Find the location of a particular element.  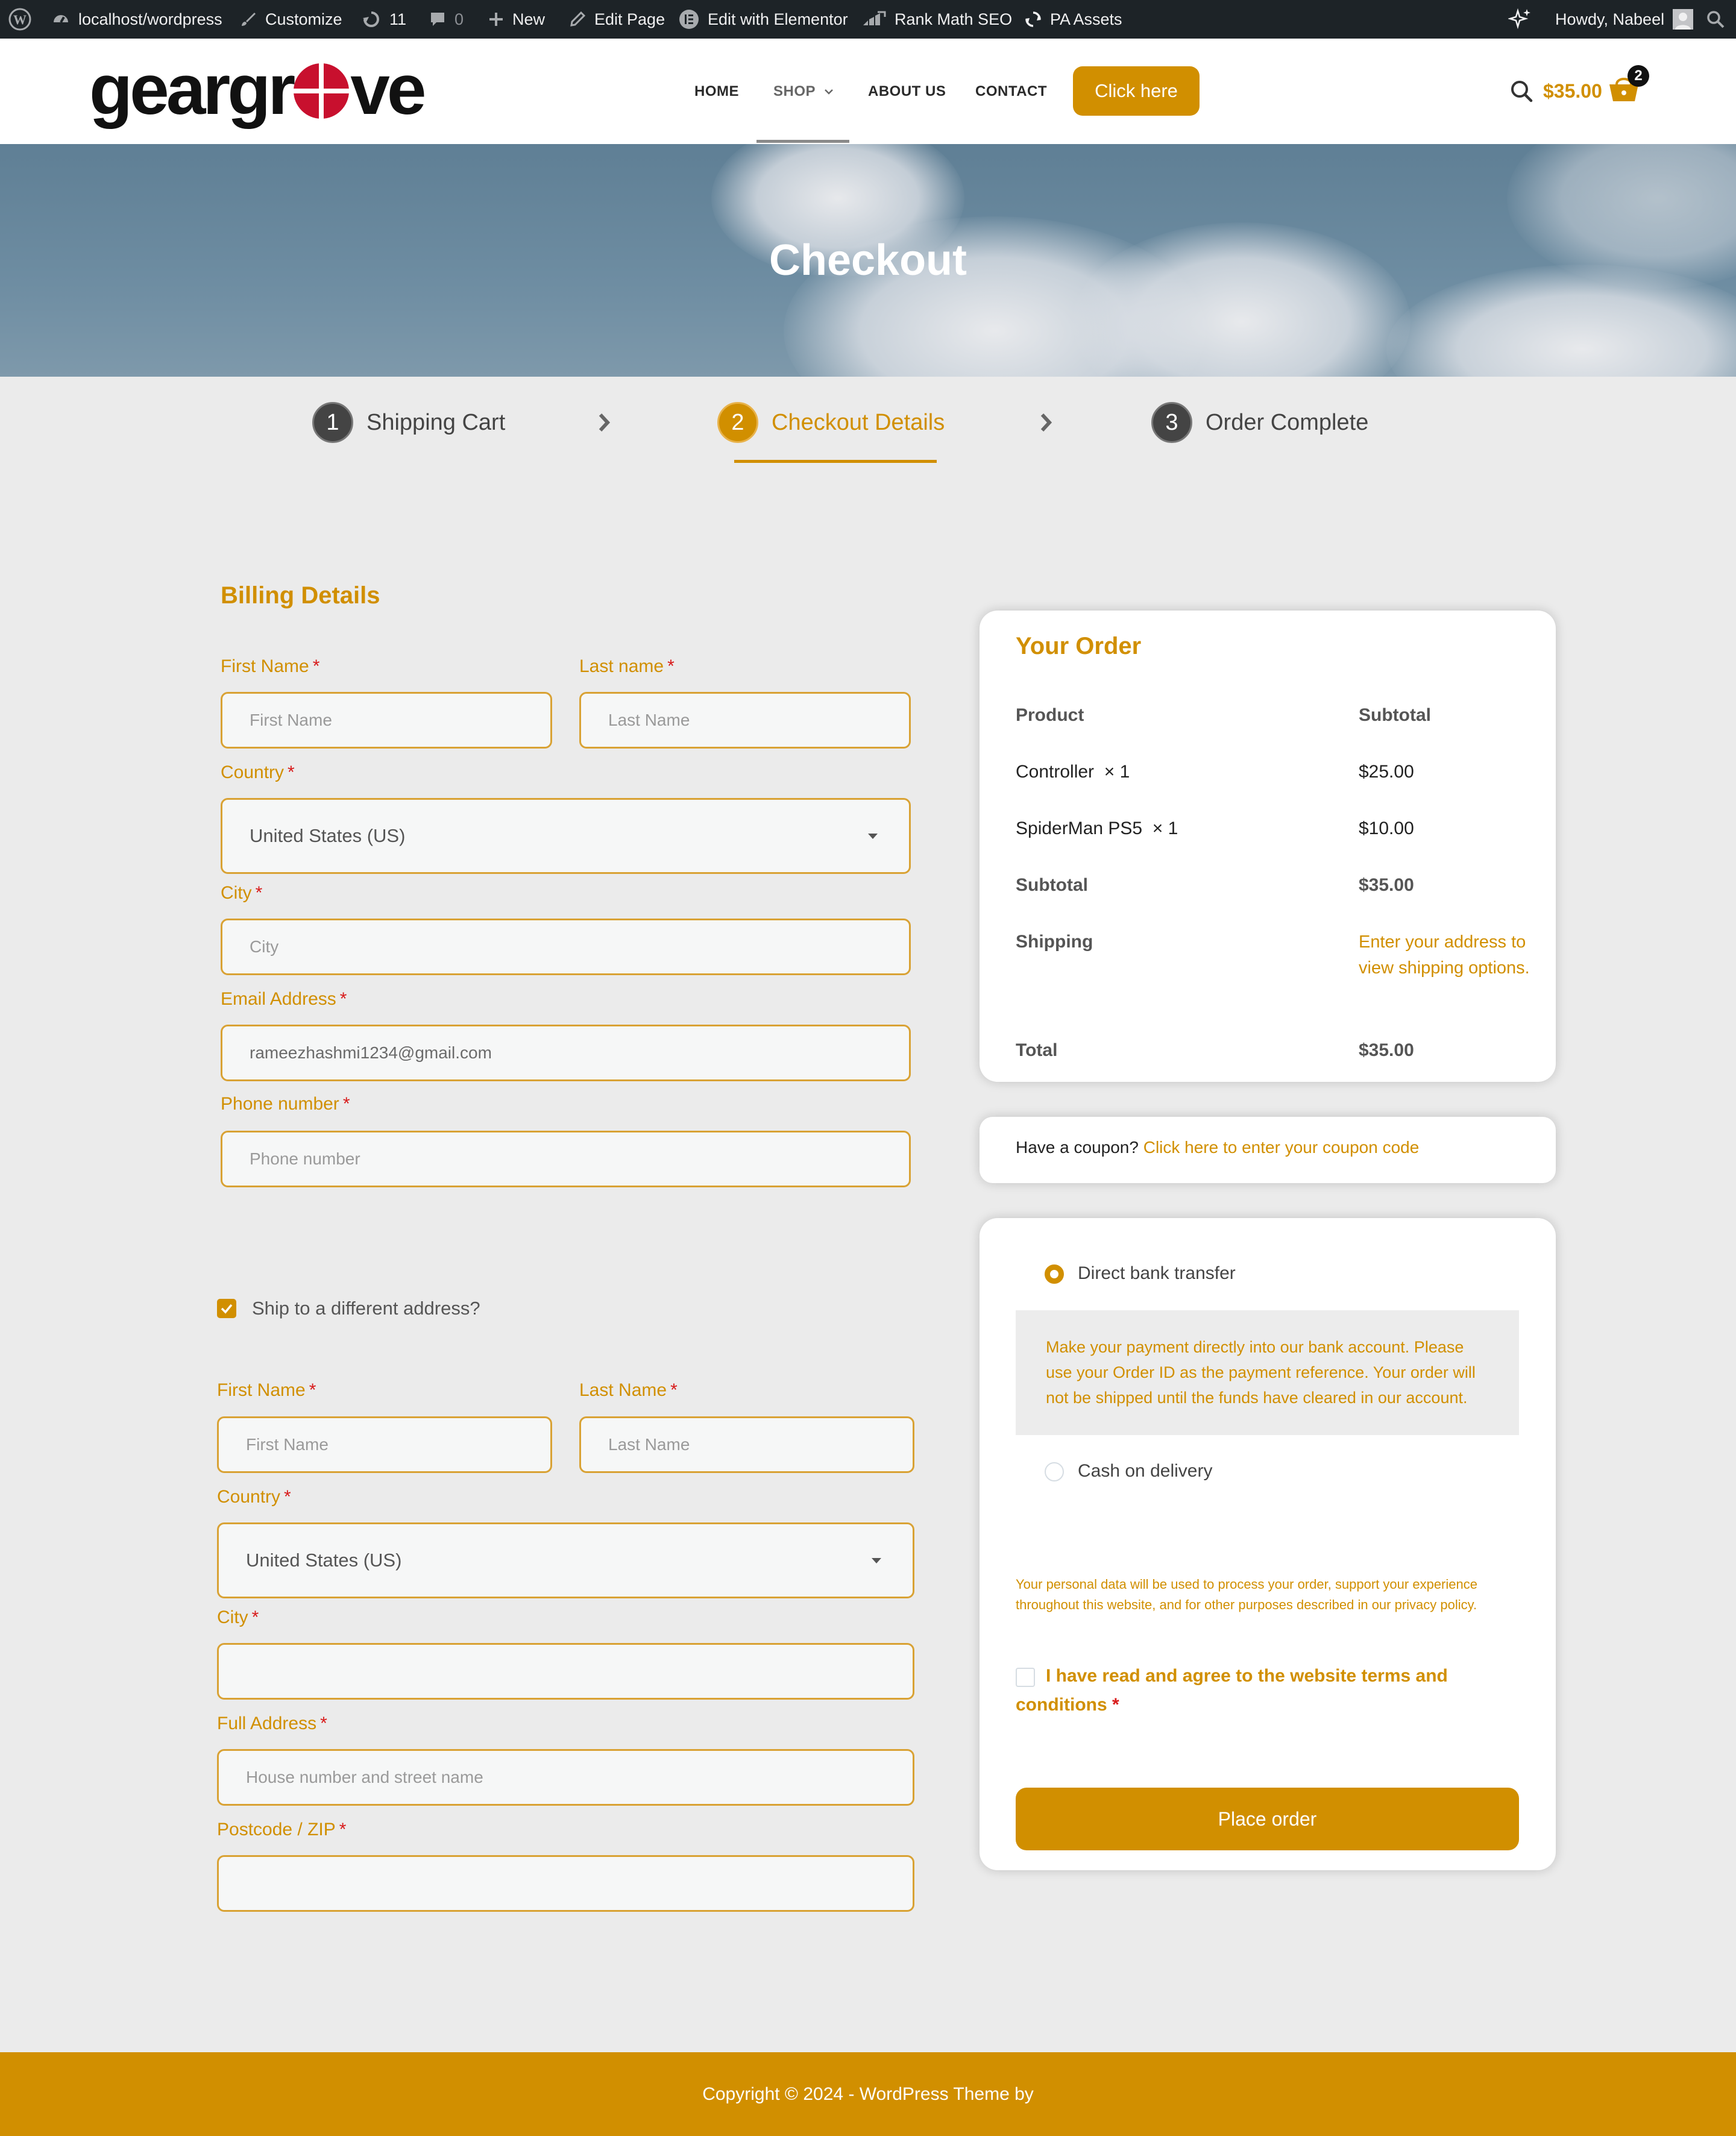

checkmark-icon is located at coordinates (227, 1309).